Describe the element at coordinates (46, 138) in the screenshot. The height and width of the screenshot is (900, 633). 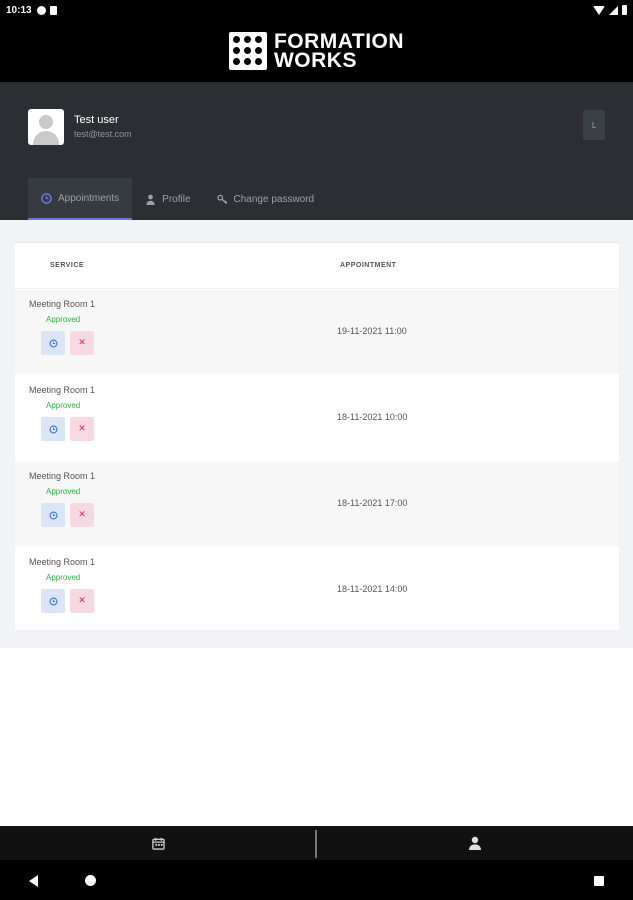
I see `avatar-body-icon` at that location.